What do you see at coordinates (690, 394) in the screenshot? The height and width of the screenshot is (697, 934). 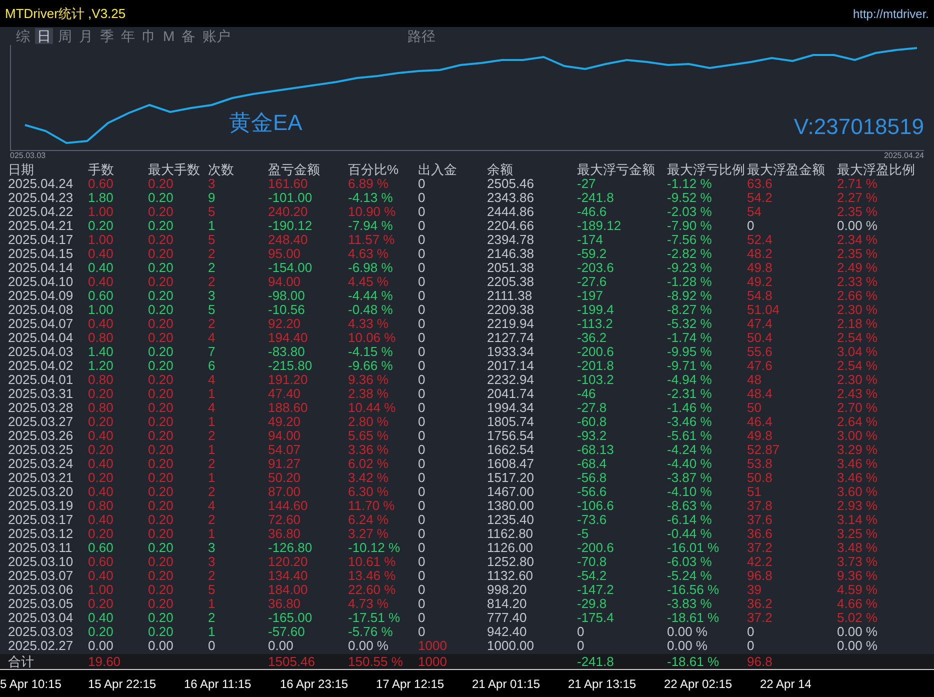 I see `table-cell-text: -2.31 %` at bounding box center [690, 394].